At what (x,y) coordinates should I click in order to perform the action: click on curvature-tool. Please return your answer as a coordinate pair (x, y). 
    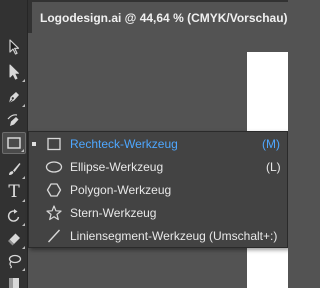
    Looking at the image, I should click on (14, 121).